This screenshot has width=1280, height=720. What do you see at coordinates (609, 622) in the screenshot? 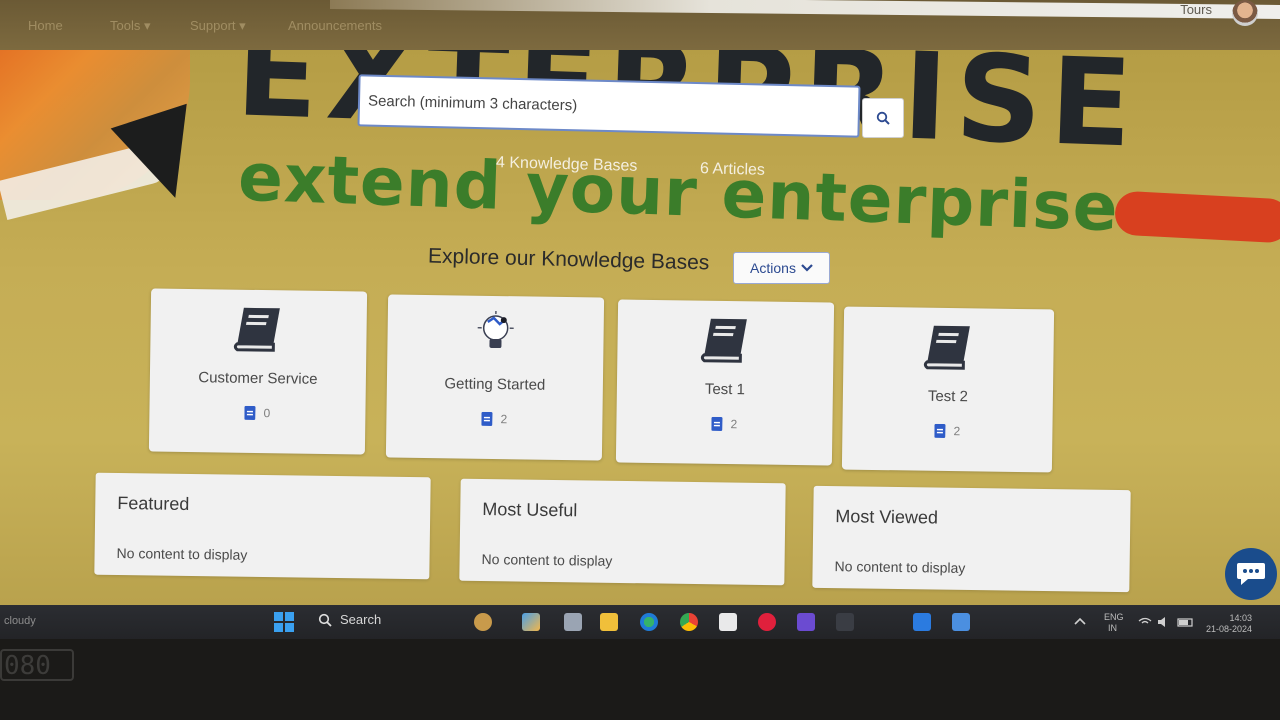
I see `file-explorer-icon` at bounding box center [609, 622].